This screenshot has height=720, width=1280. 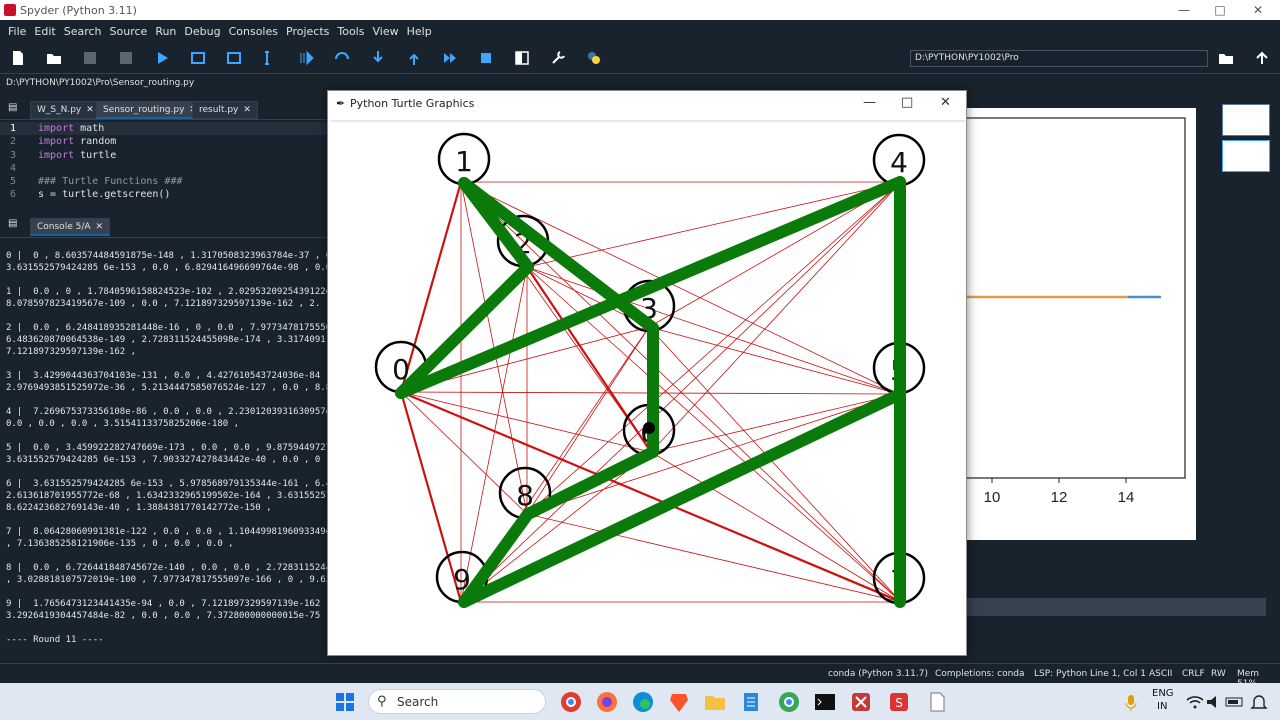 What do you see at coordinates (100, 83) in the screenshot?
I see `editor-file-path: D:\PYTHON\PY1002\Pro\Sensor_routing.py` at bounding box center [100, 83].